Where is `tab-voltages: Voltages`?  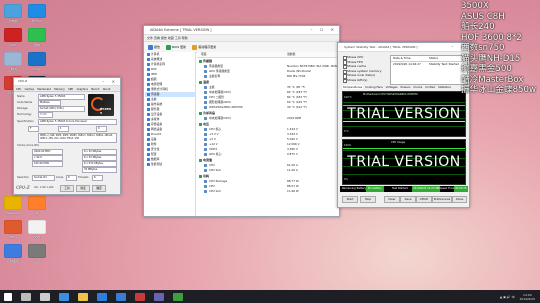
tab-voltages: Voltages is located at coordinates (392, 87).